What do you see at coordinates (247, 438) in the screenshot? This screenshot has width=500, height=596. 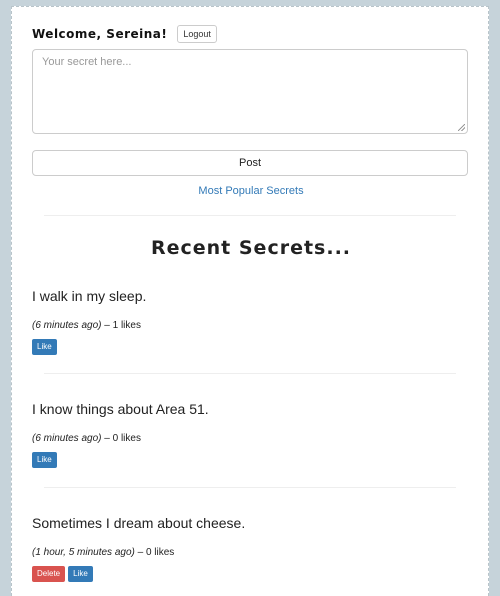 I see `secret-meta: (6 minutes ago) – 0 likes` at bounding box center [247, 438].